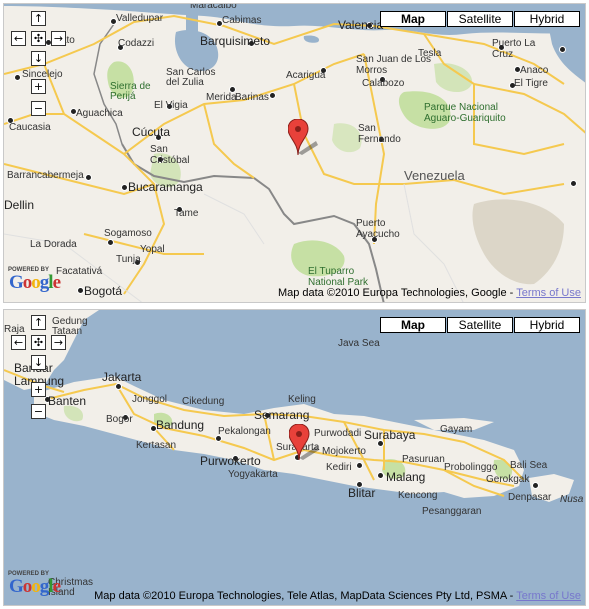  Describe the element at coordinates (430, 53) in the screenshot. I see `map-label: Tesla` at that location.